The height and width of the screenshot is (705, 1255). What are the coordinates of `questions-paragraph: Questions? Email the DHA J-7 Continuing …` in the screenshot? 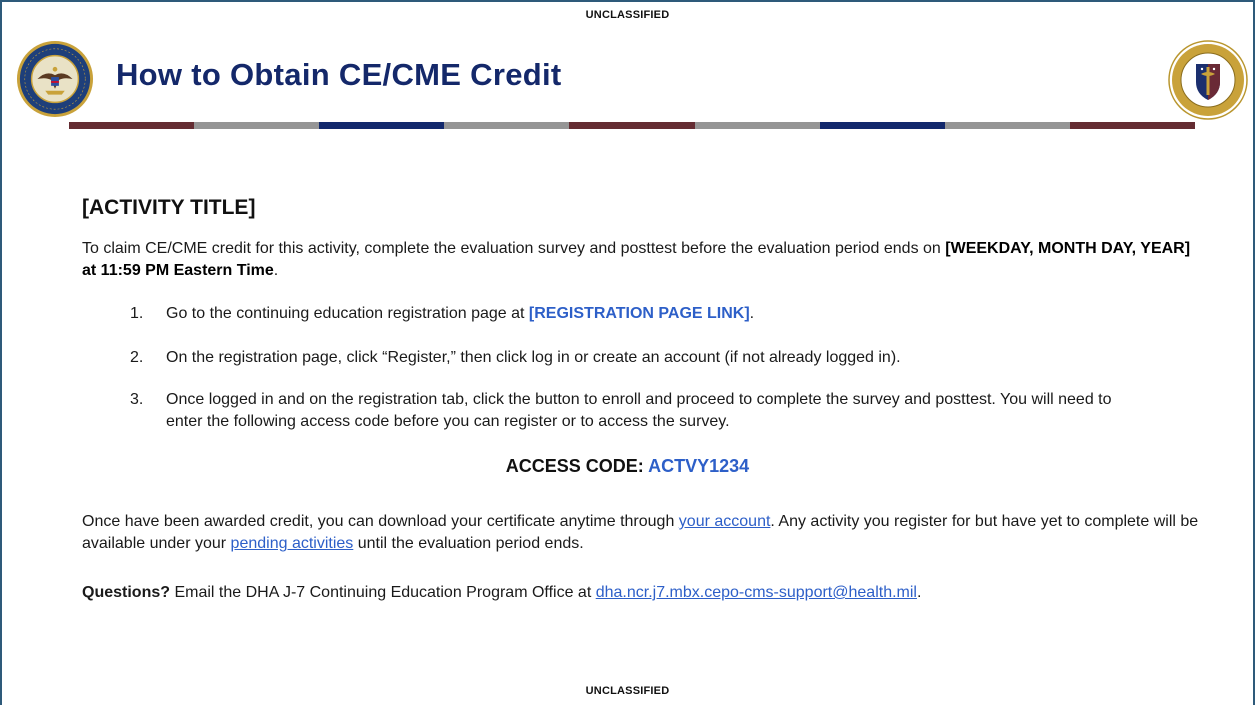 It's located at (647, 593).